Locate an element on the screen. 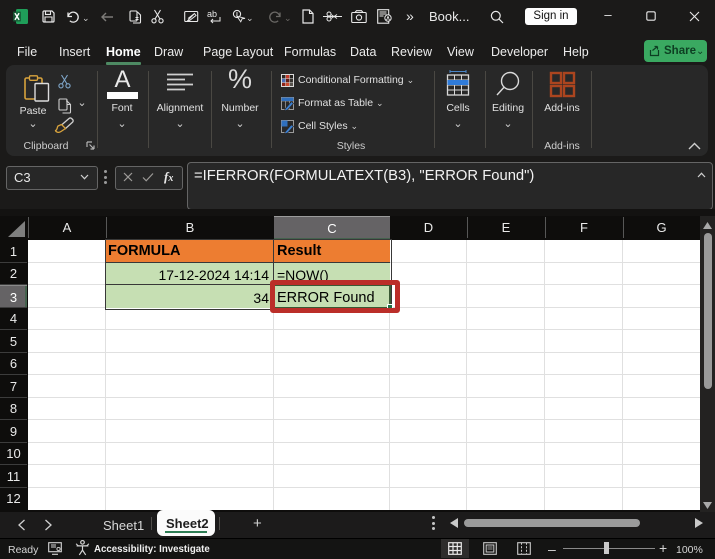 Image resolution: width=715 pixels, height=559 pixels. svg-text: ab is located at coordinates (212, 14).